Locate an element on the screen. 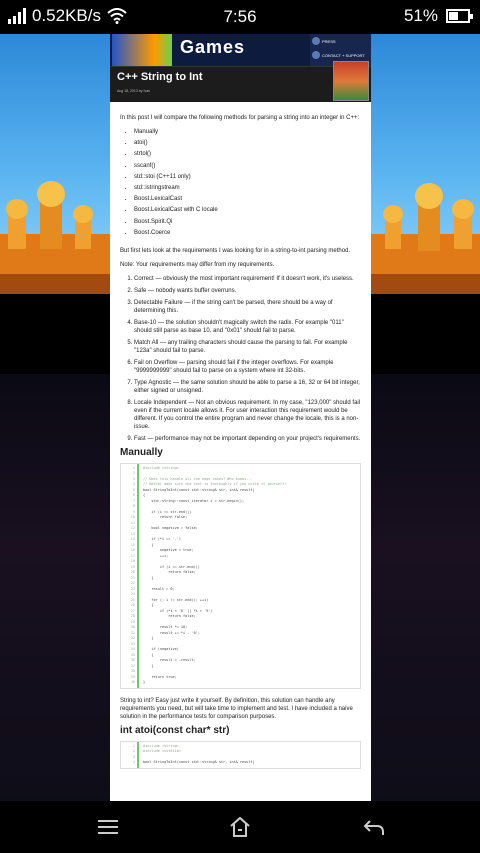 The height and width of the screenshot is (853, 480). palace-illustration-left is located at coordinates (55, 237).